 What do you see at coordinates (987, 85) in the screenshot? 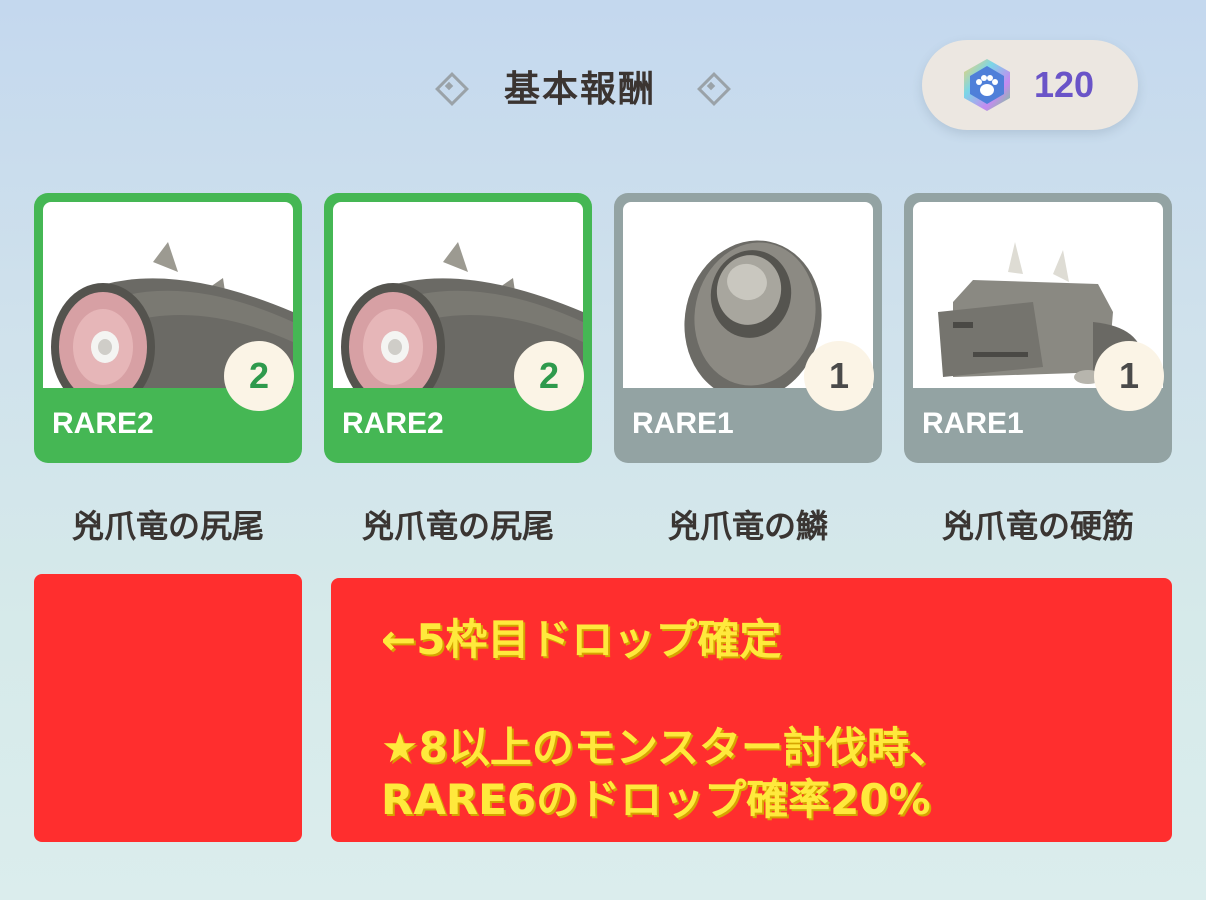
I see `paw-gem-icon` at bounding box center [987, 85].